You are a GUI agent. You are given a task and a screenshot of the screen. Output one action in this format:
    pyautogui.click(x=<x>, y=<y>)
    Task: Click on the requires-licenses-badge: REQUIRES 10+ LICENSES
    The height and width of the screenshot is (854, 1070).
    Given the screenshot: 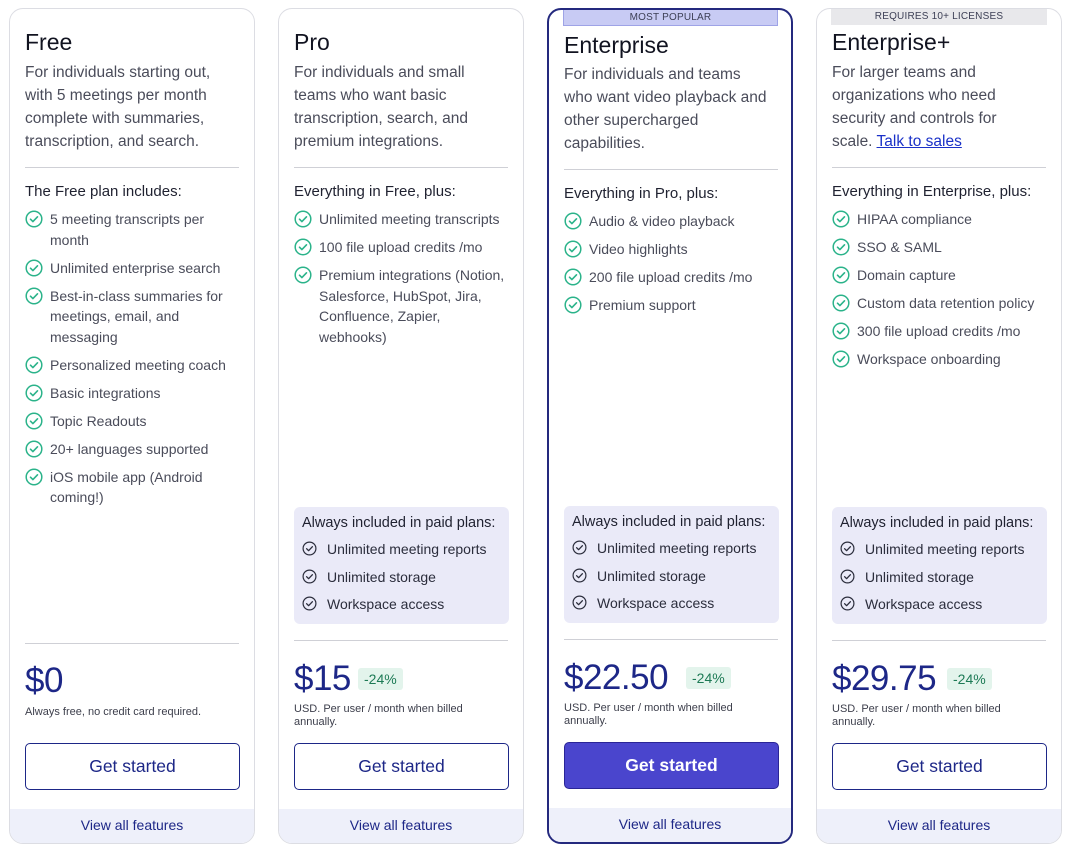 What is the action you would take?
    pyautogui.click(x=939, y=17)
    